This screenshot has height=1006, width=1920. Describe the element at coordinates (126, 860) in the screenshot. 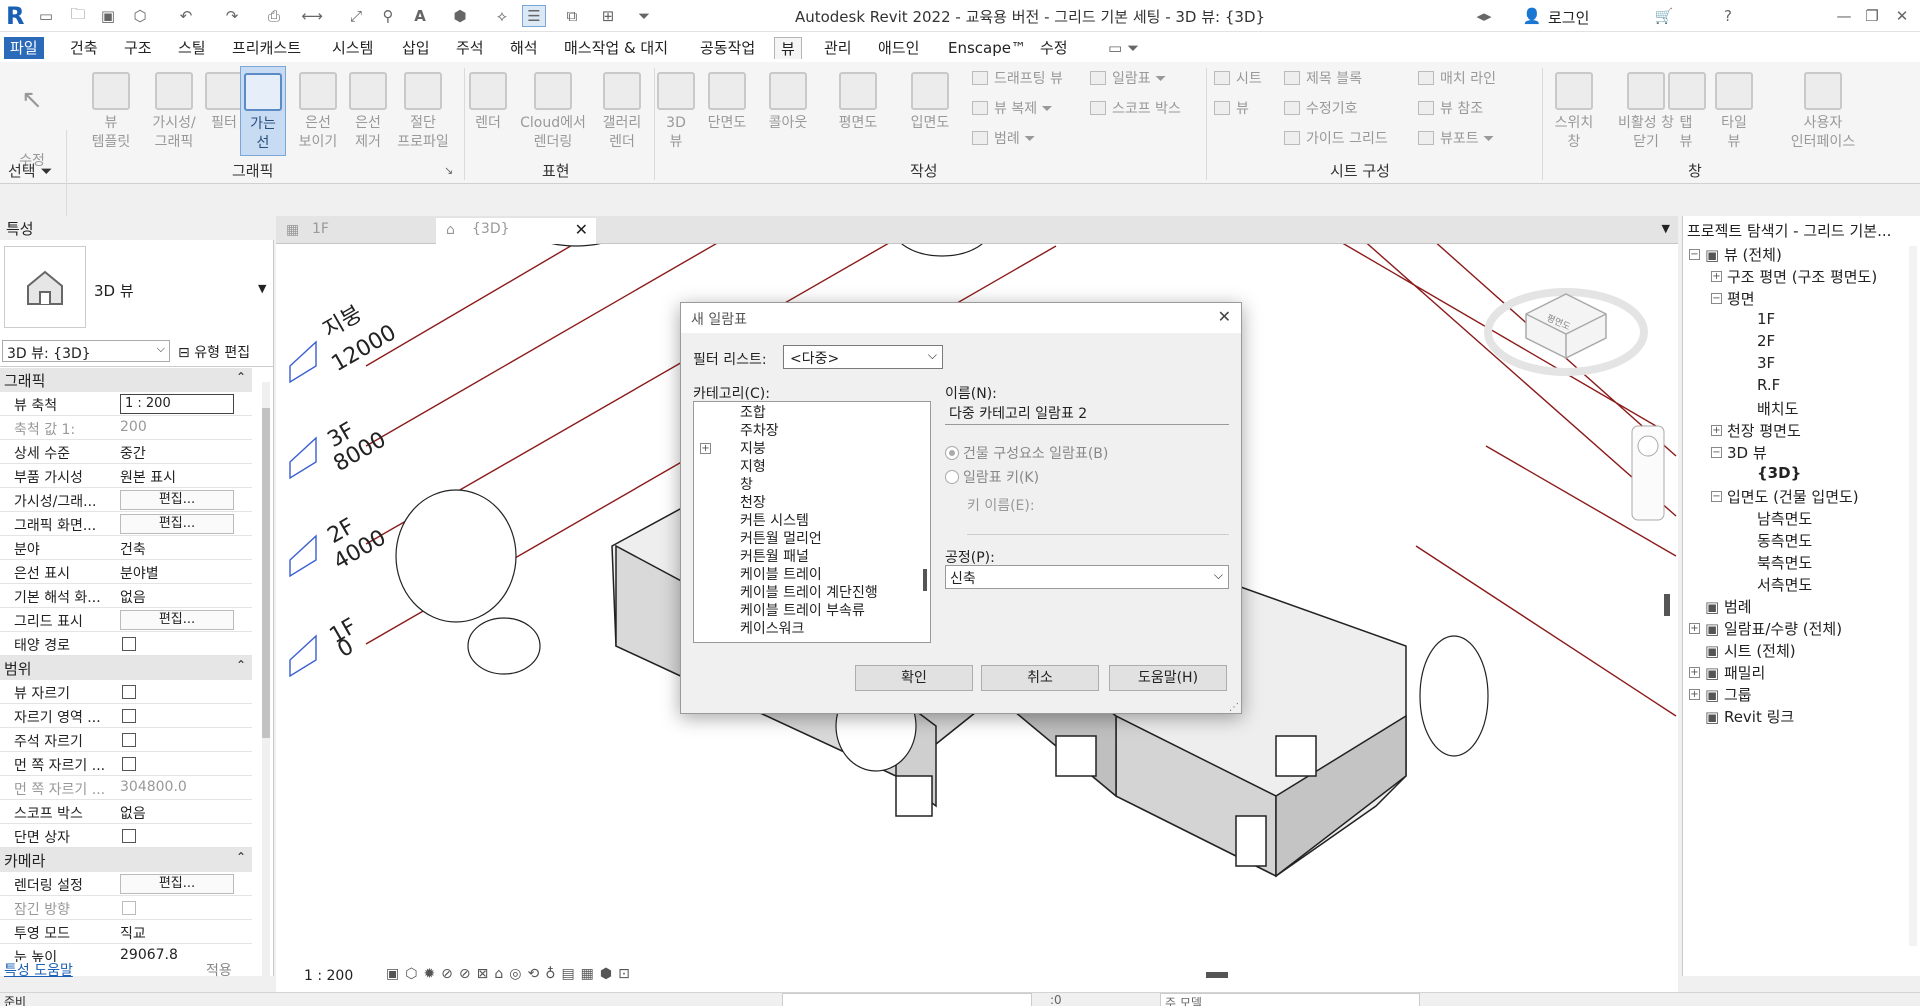

I see `group-header-camera: 카메라 ⌃` at that location.